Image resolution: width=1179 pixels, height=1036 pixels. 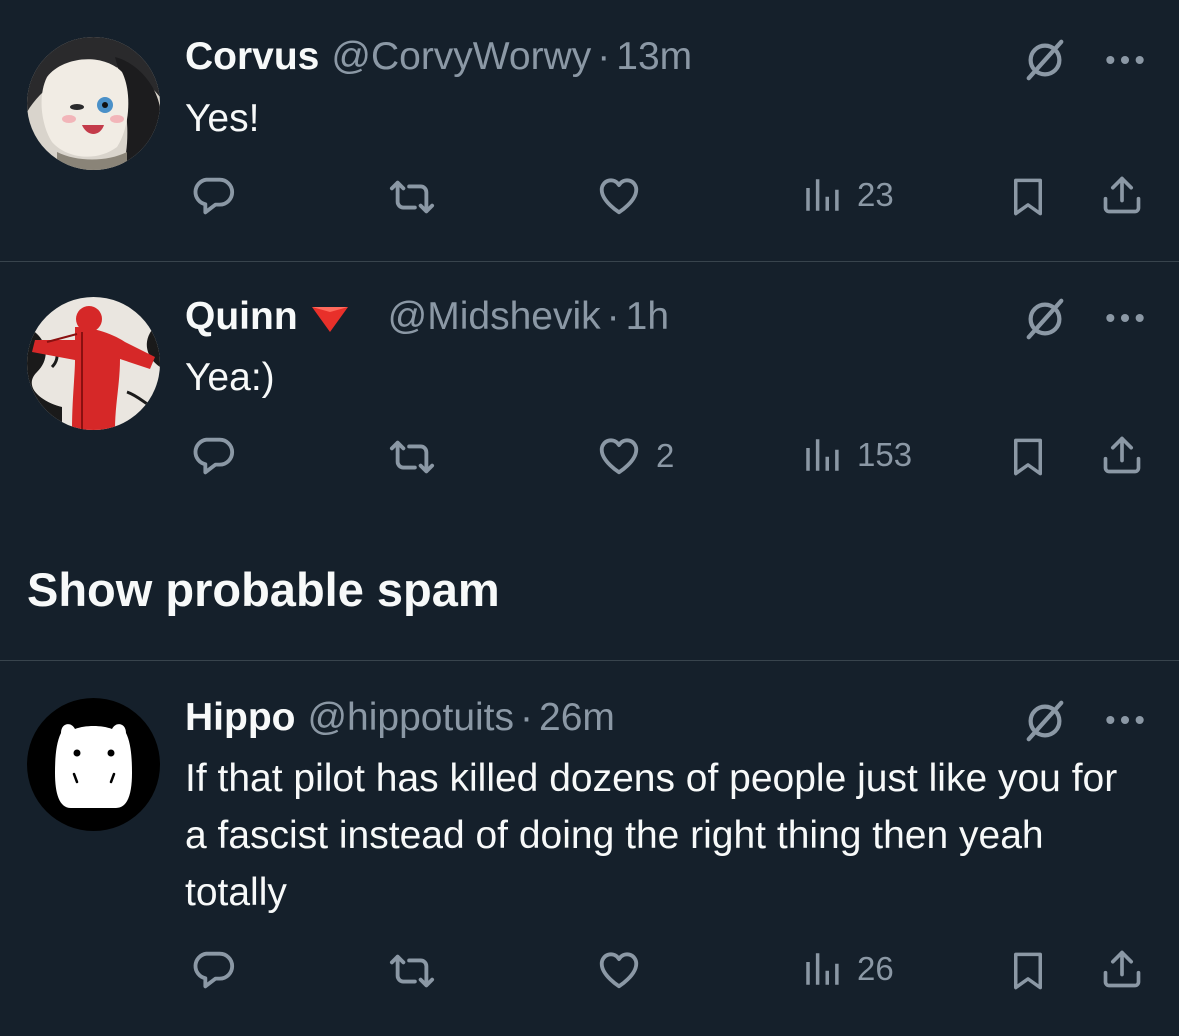 What do you see at coordinates (263, 590) in the screenshot?
I see `show-probable-spam-button: Show probable spam` at bounding box center [263, 590].